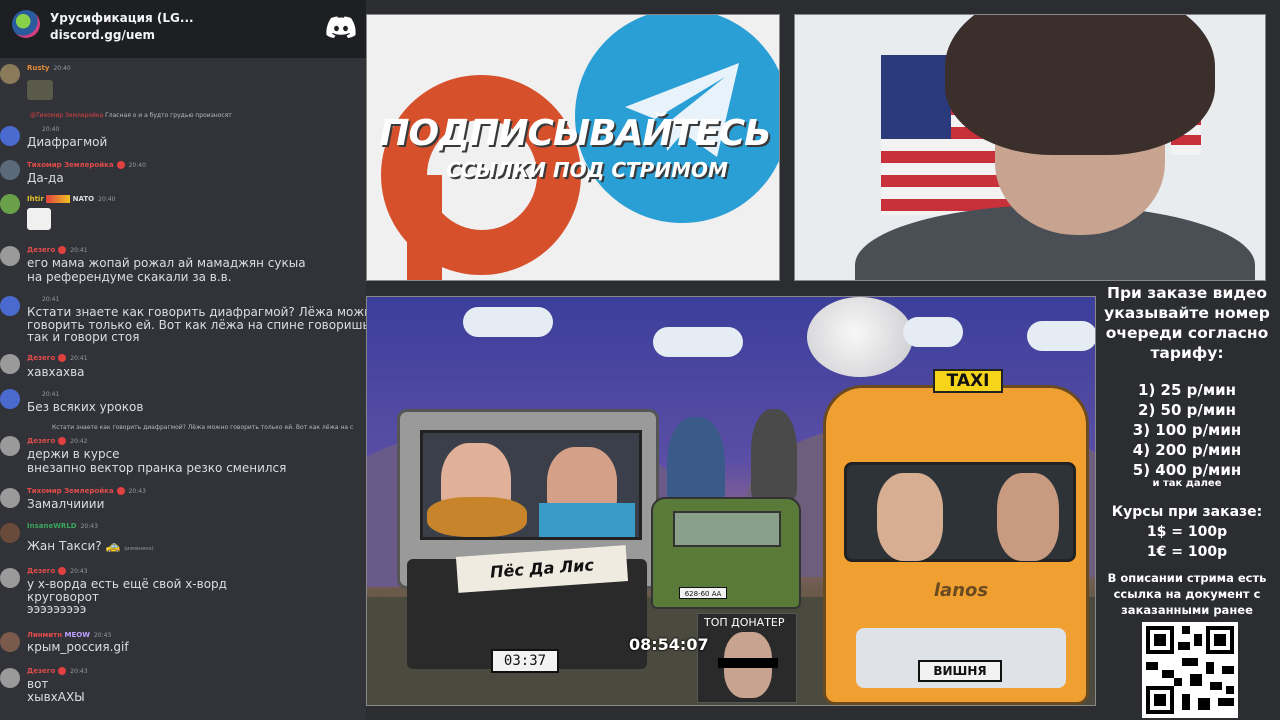  Describe the element at coordinates (531, 485) in the screenshot. I see `truck-window` at that location.